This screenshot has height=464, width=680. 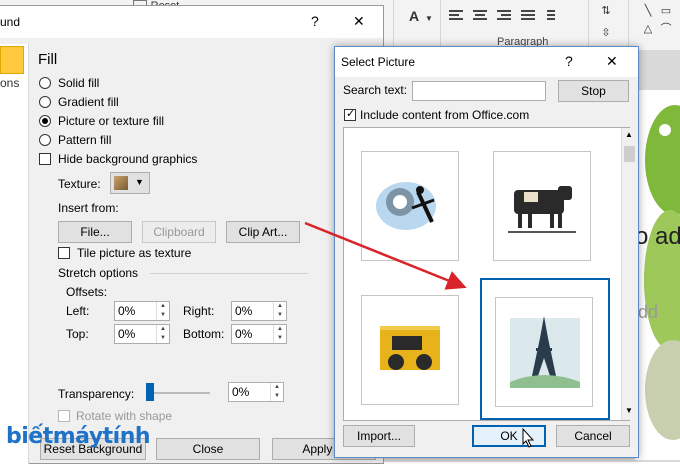 I want to click on texture-dropdown: ▼, so click(x=130, y=183).